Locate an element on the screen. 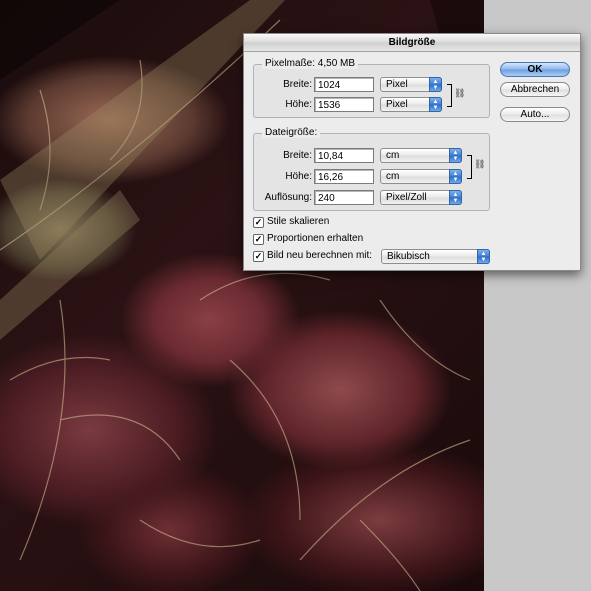 The height and width of the screenshot is (591, 591). resolution-unit-value: Pixel/Zoll is located at coordinates (406, 197).